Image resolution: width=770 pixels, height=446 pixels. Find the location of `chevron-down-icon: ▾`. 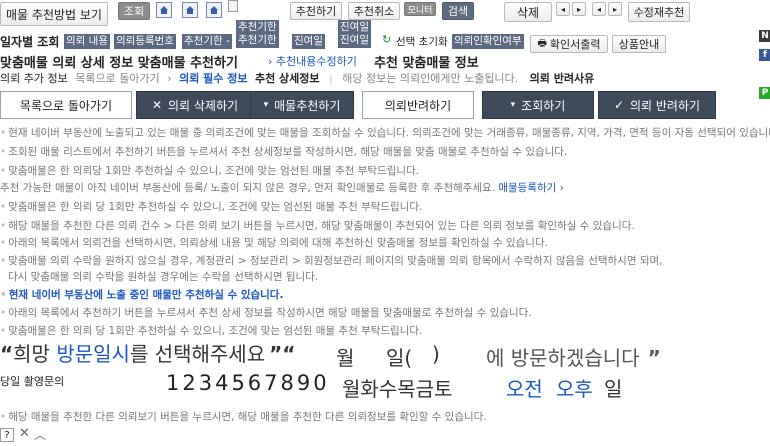

chevron-down-icon: ▾ is located at coordinates (266, 105).